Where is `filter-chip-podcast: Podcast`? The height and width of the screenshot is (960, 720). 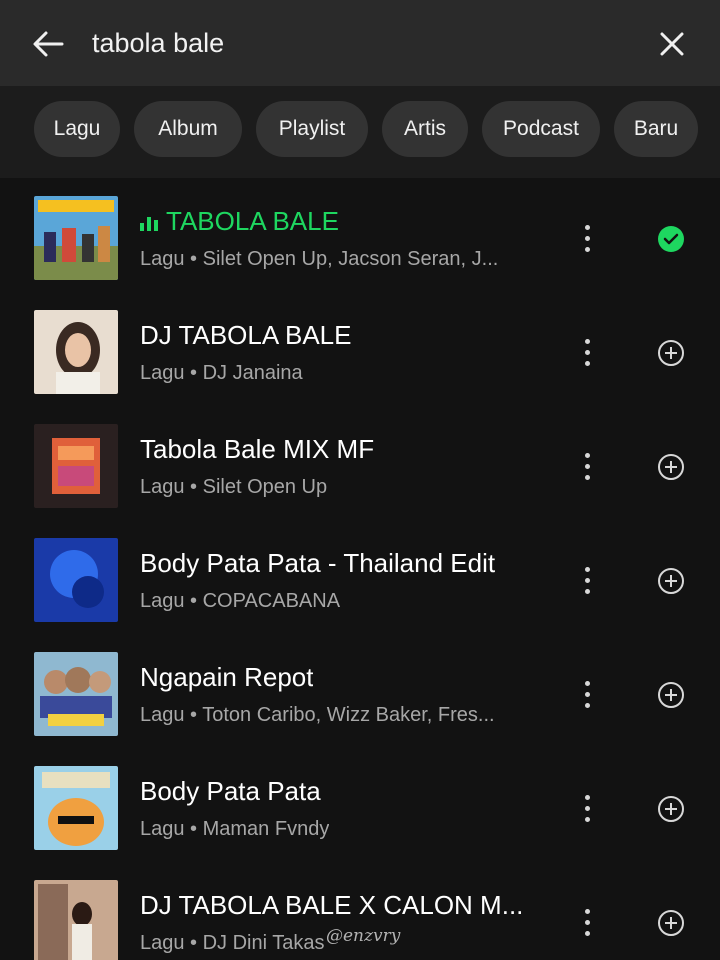 filter-chip-podcast: Podcast is located at coordinates (541, 129).